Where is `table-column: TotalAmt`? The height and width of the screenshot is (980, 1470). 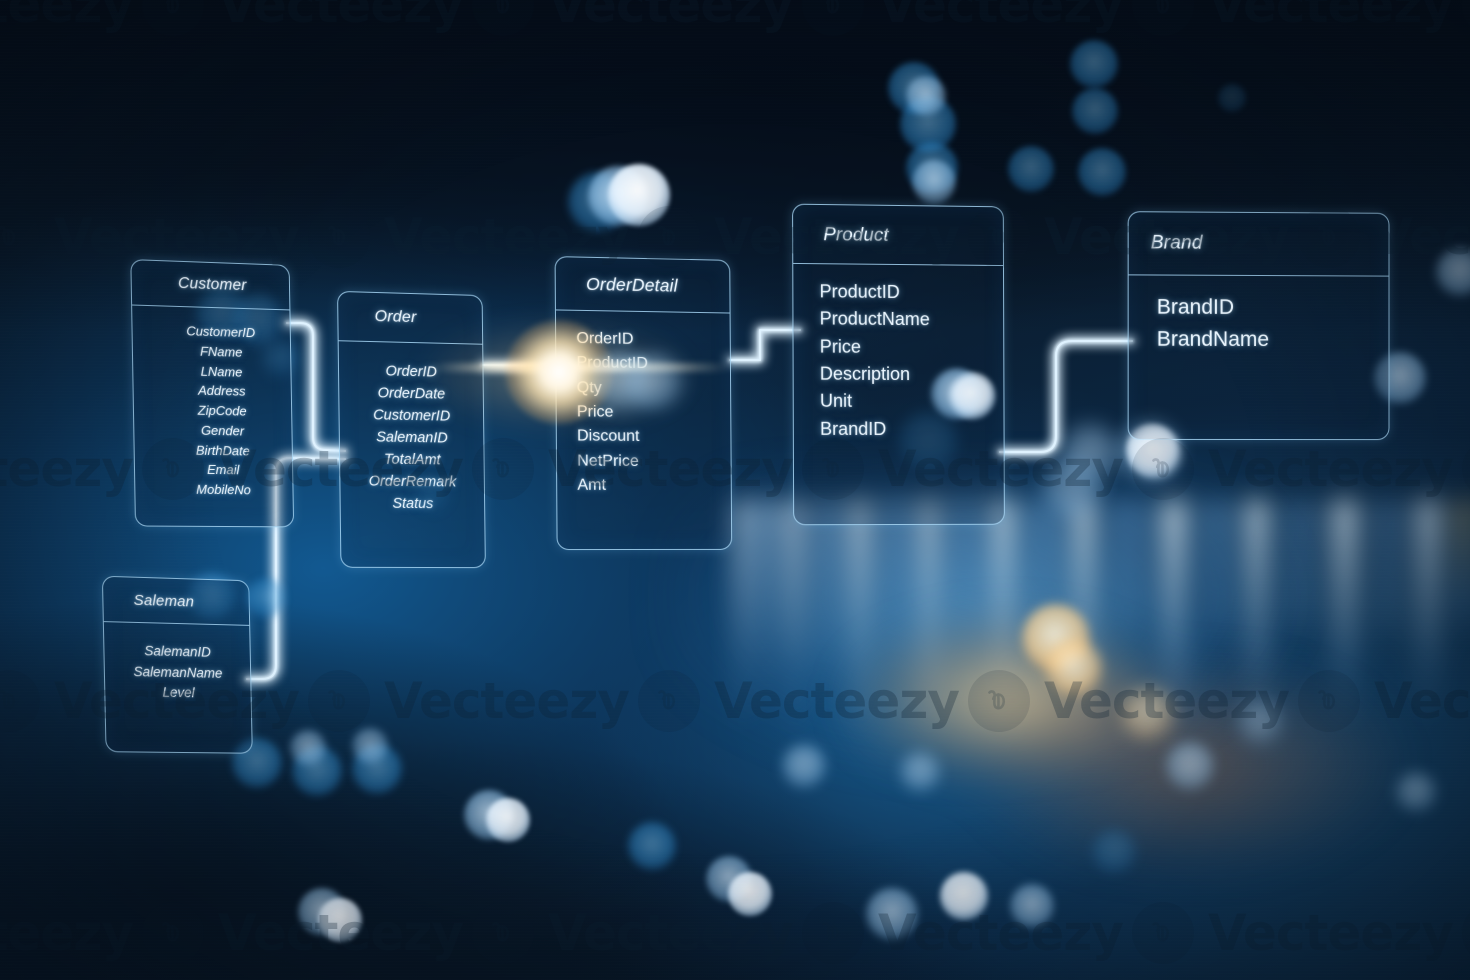
table-column: TotalAmt is located at coordinates (412, 460).